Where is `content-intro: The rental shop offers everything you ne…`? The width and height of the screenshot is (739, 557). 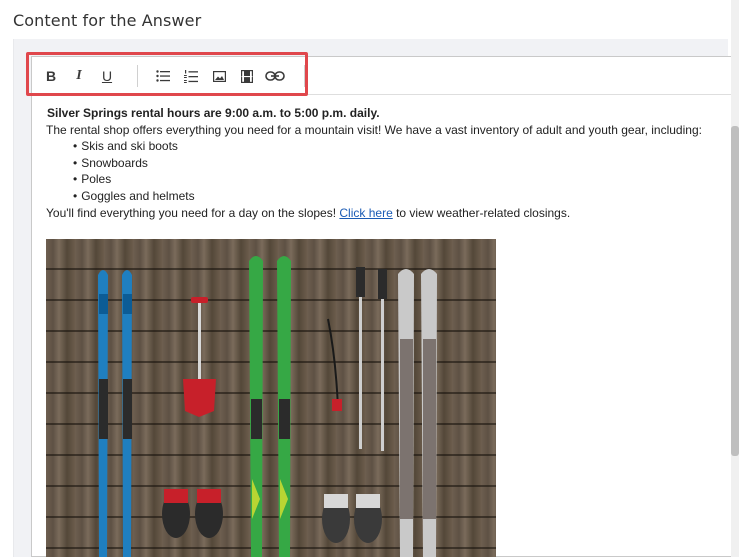 content-intro: The rental shop offers everything you ne… is located at coordinates (374, 129).